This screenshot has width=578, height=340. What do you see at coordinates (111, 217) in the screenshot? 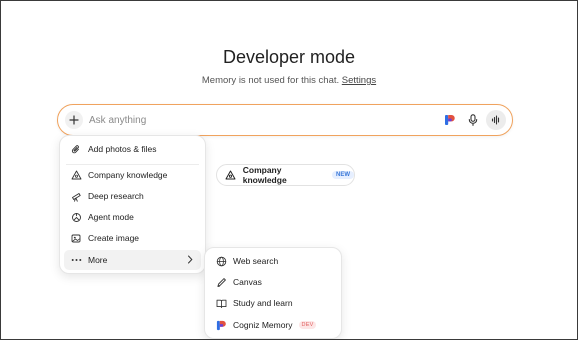
I see `menu-item-label: Agent mode` at bounding box center [111, 217].